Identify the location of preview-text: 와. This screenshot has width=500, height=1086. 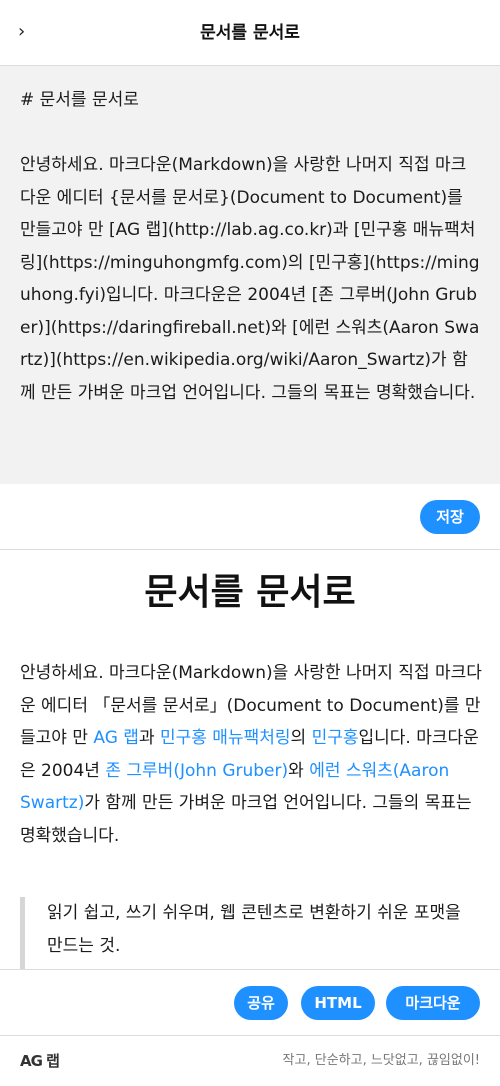
(299, 770).